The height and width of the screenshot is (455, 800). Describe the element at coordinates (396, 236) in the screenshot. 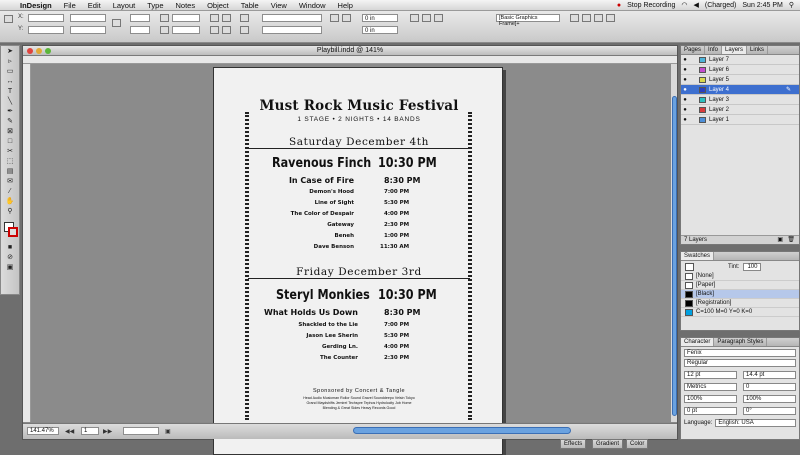

I see `act-time: 1:00 PM` at that location.